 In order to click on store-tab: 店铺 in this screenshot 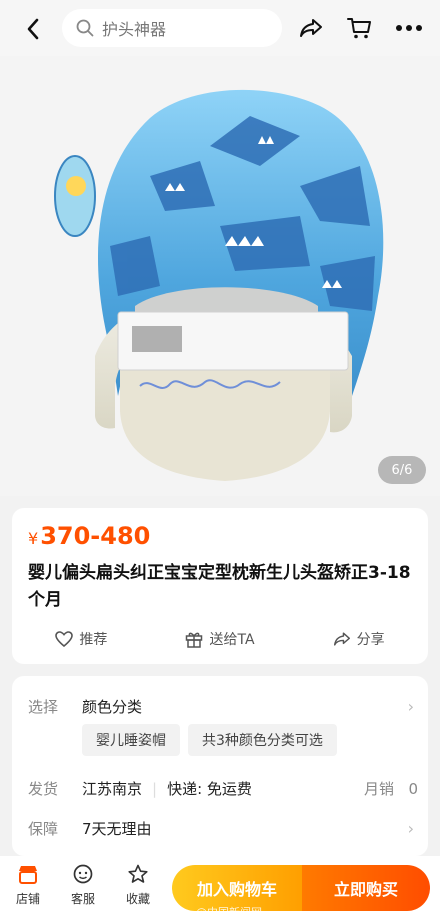, I will do `click(28, 885)`.